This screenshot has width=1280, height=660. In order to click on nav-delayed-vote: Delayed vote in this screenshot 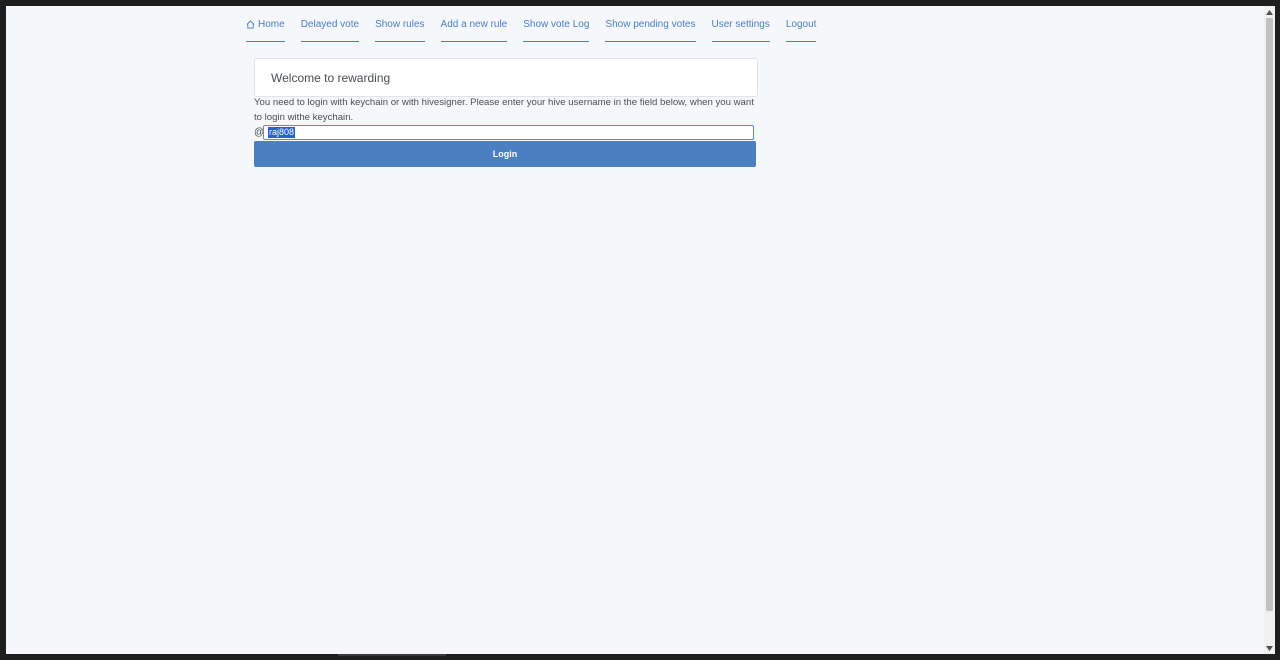, I will do `click(330, 30)`.